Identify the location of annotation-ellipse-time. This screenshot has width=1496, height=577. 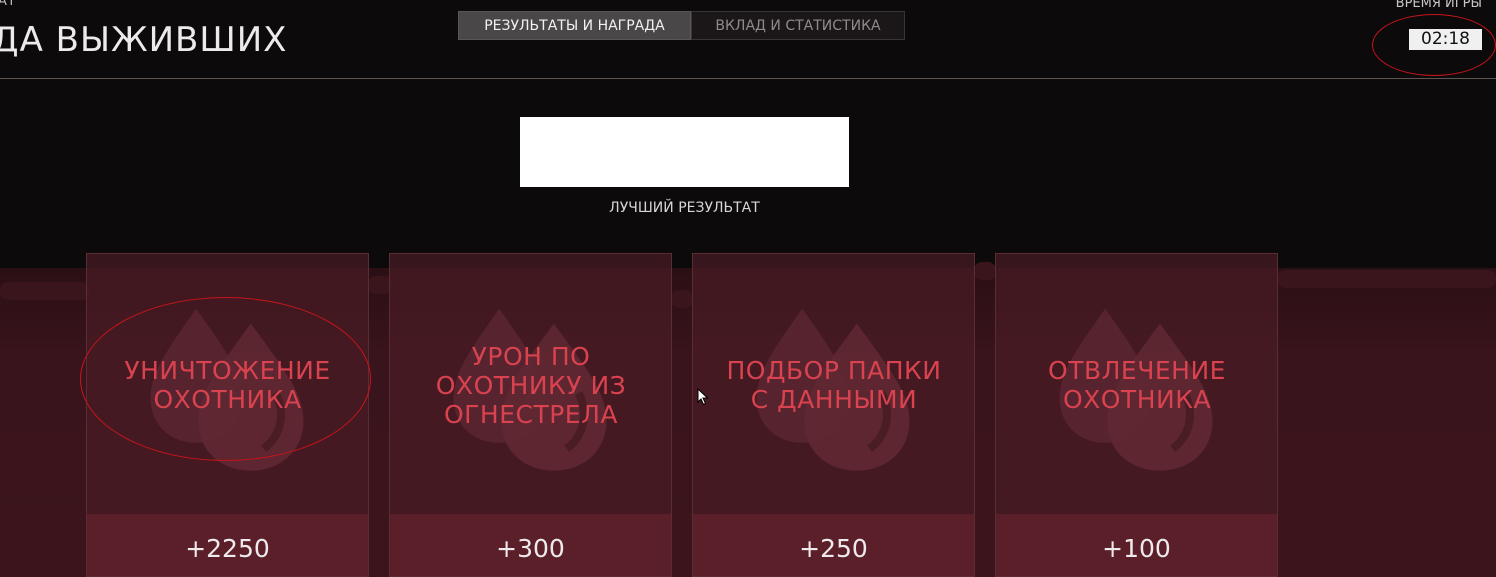
(1434, 45).